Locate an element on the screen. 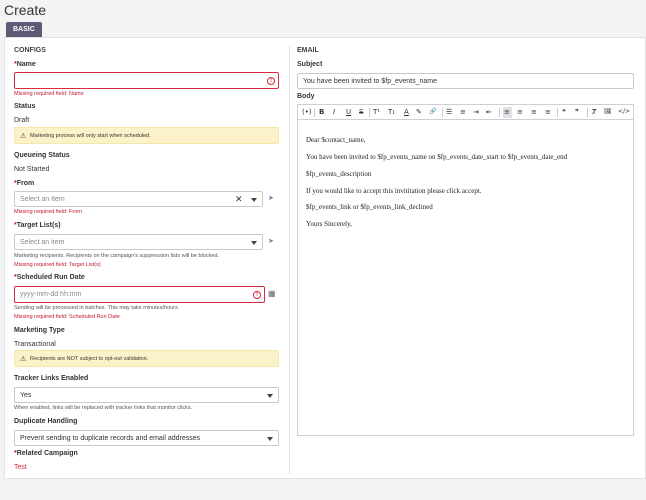 Image resolution: width=646 pixels, height=500 pixels. tracker-links-select: Yes is located at coordinates (146, 395).